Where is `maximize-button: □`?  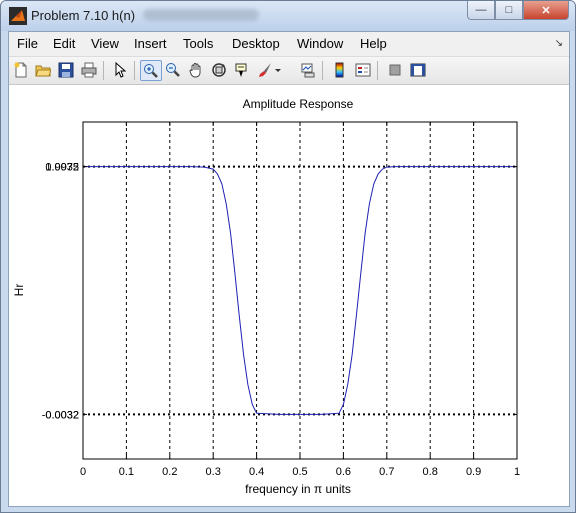
maximize-button: □ is located at coordinates (509, 10).